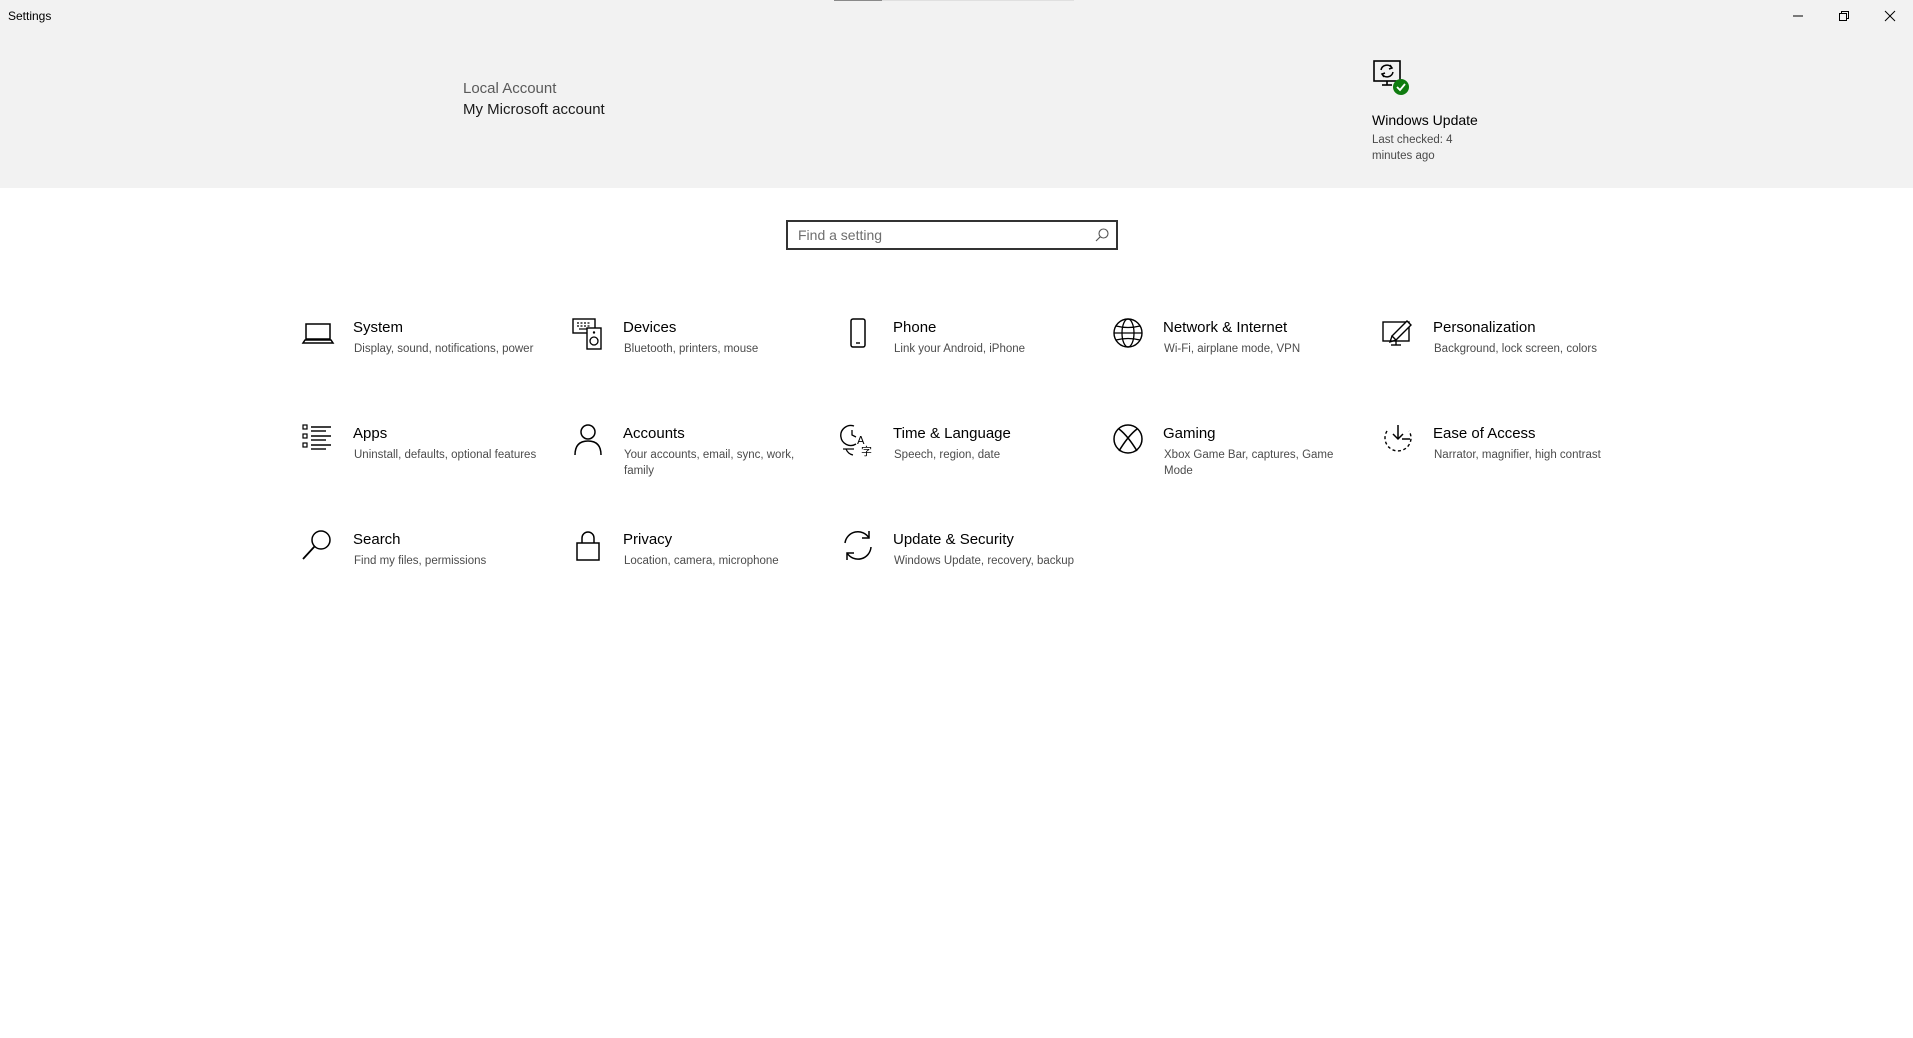 The height and width of the screenshot is (1038, 1913). Describe the element at coordinates (952, 433) in the screenshot. I see `category-name: Time & Language` at that location.